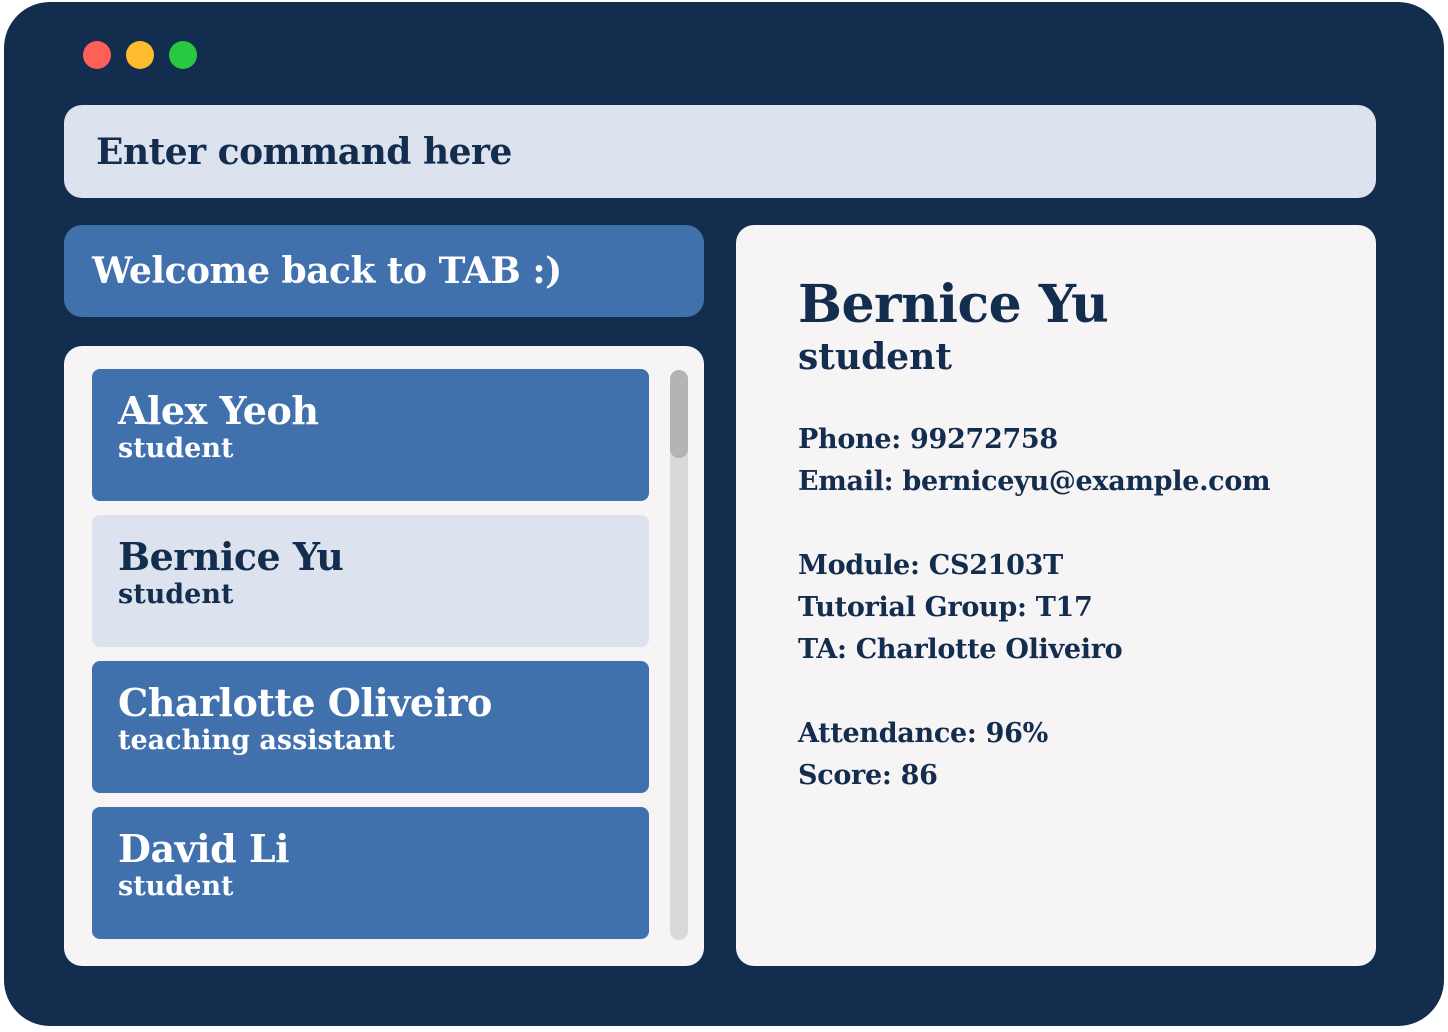 This screenshot has height=1032, width=1448. What do you see at coordinates (370, 435) in the screenshot?
I see `list-item: Alex Yeoh student` at bounding box center [370, 435].